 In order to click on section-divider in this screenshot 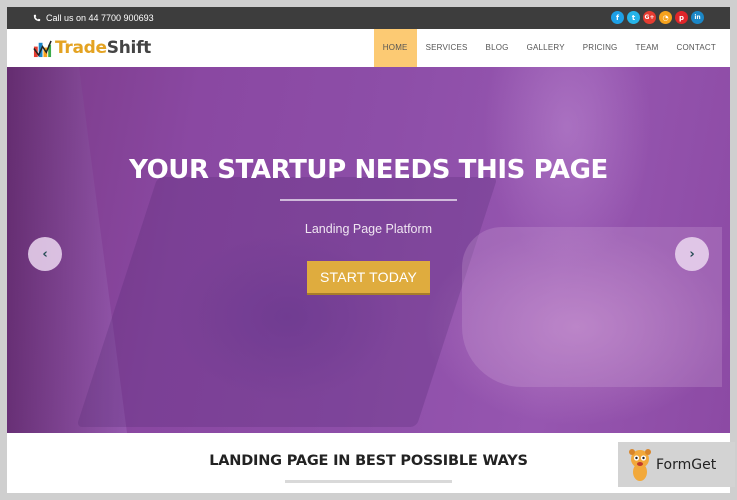, I will do `click(368, 481)`.